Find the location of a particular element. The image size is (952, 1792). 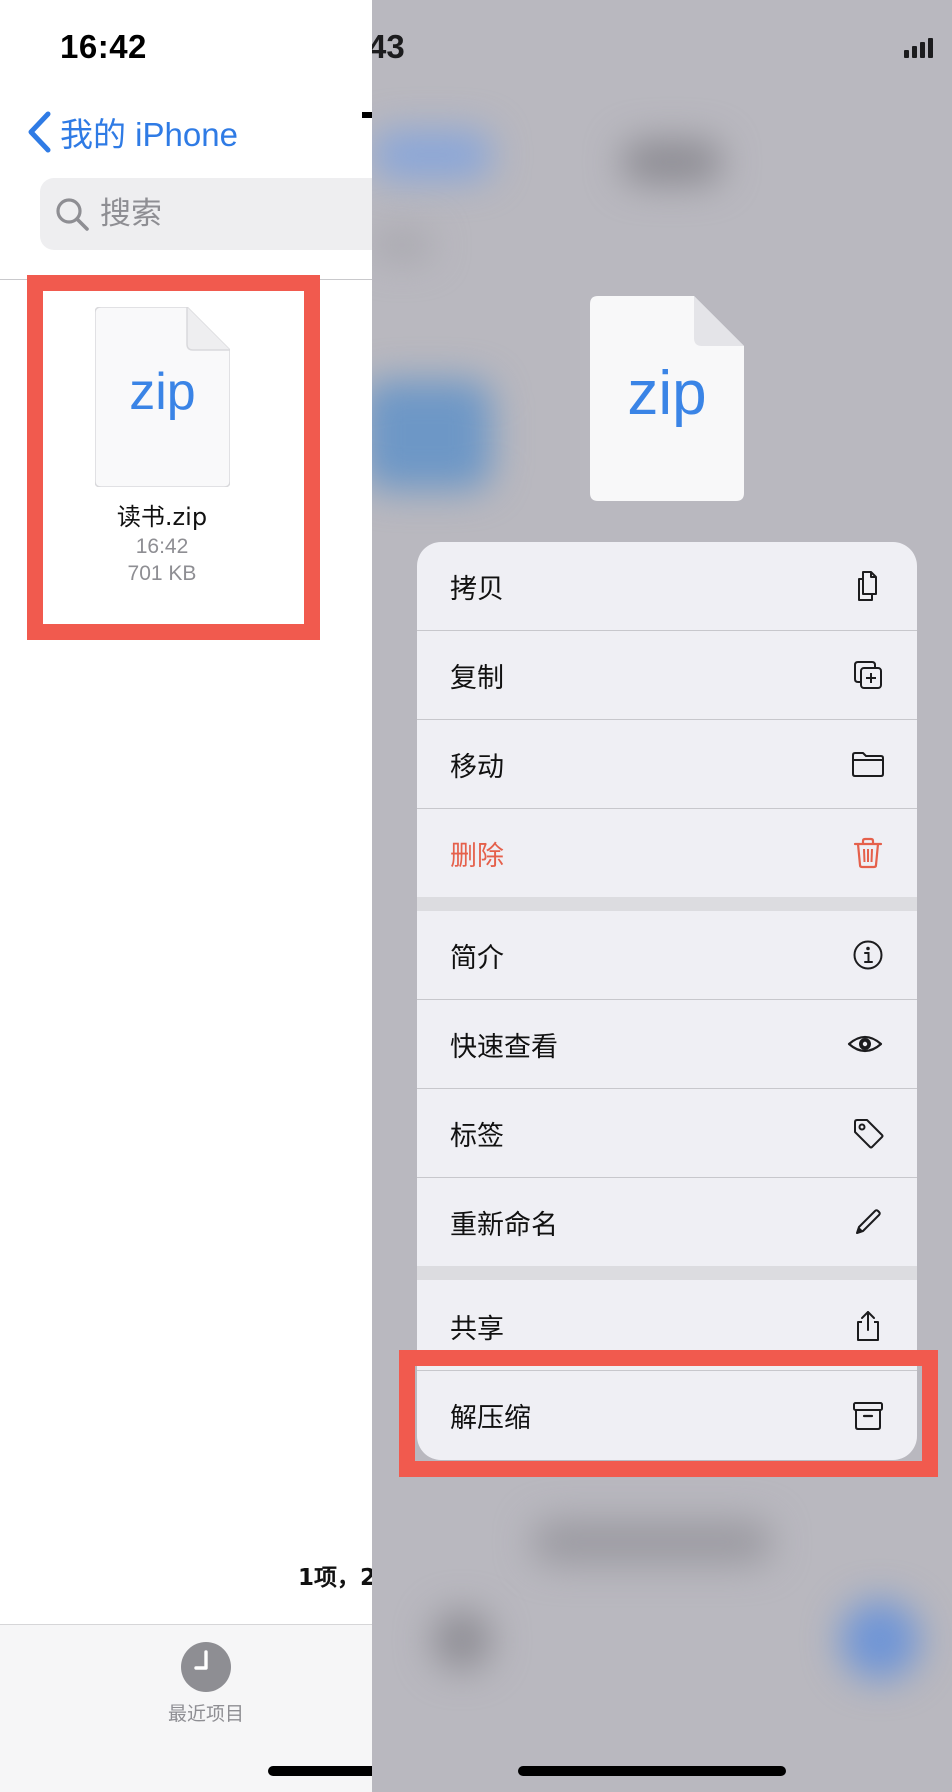

status-time-fragment: 43 is located at coordinates (388, 46).